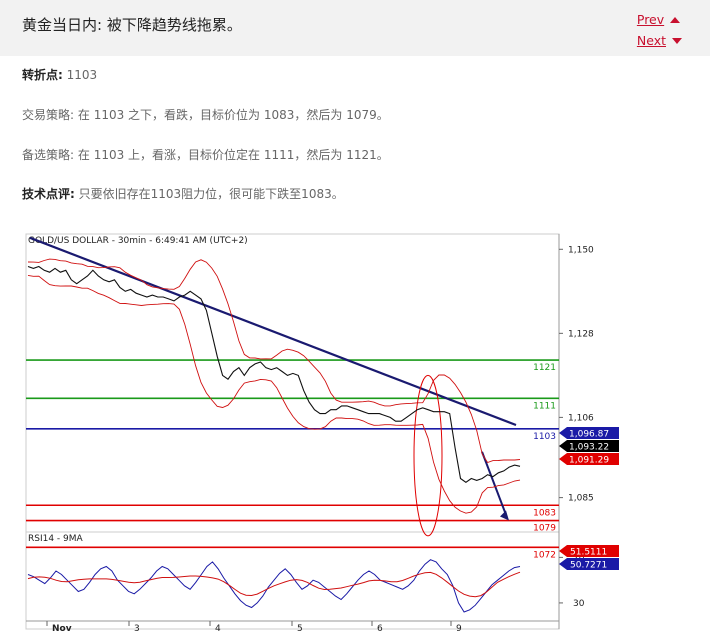 This screenshot has width=710, height=641. Describe the element at coordinates (675, 20) in the screenshot. I see `triangle-up-icon` at that location.